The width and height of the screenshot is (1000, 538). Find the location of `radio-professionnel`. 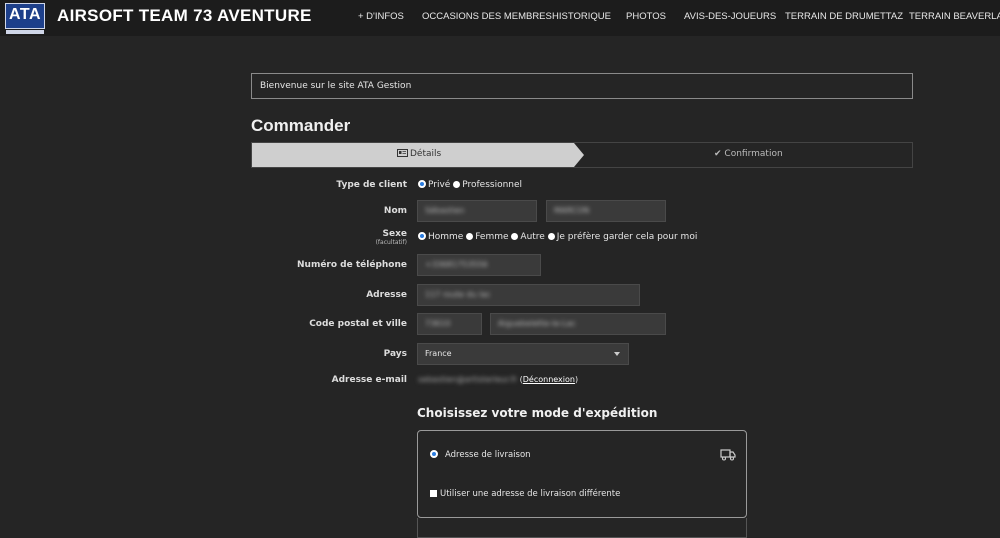

radio-professionnel is located at coordinates (457, 184).